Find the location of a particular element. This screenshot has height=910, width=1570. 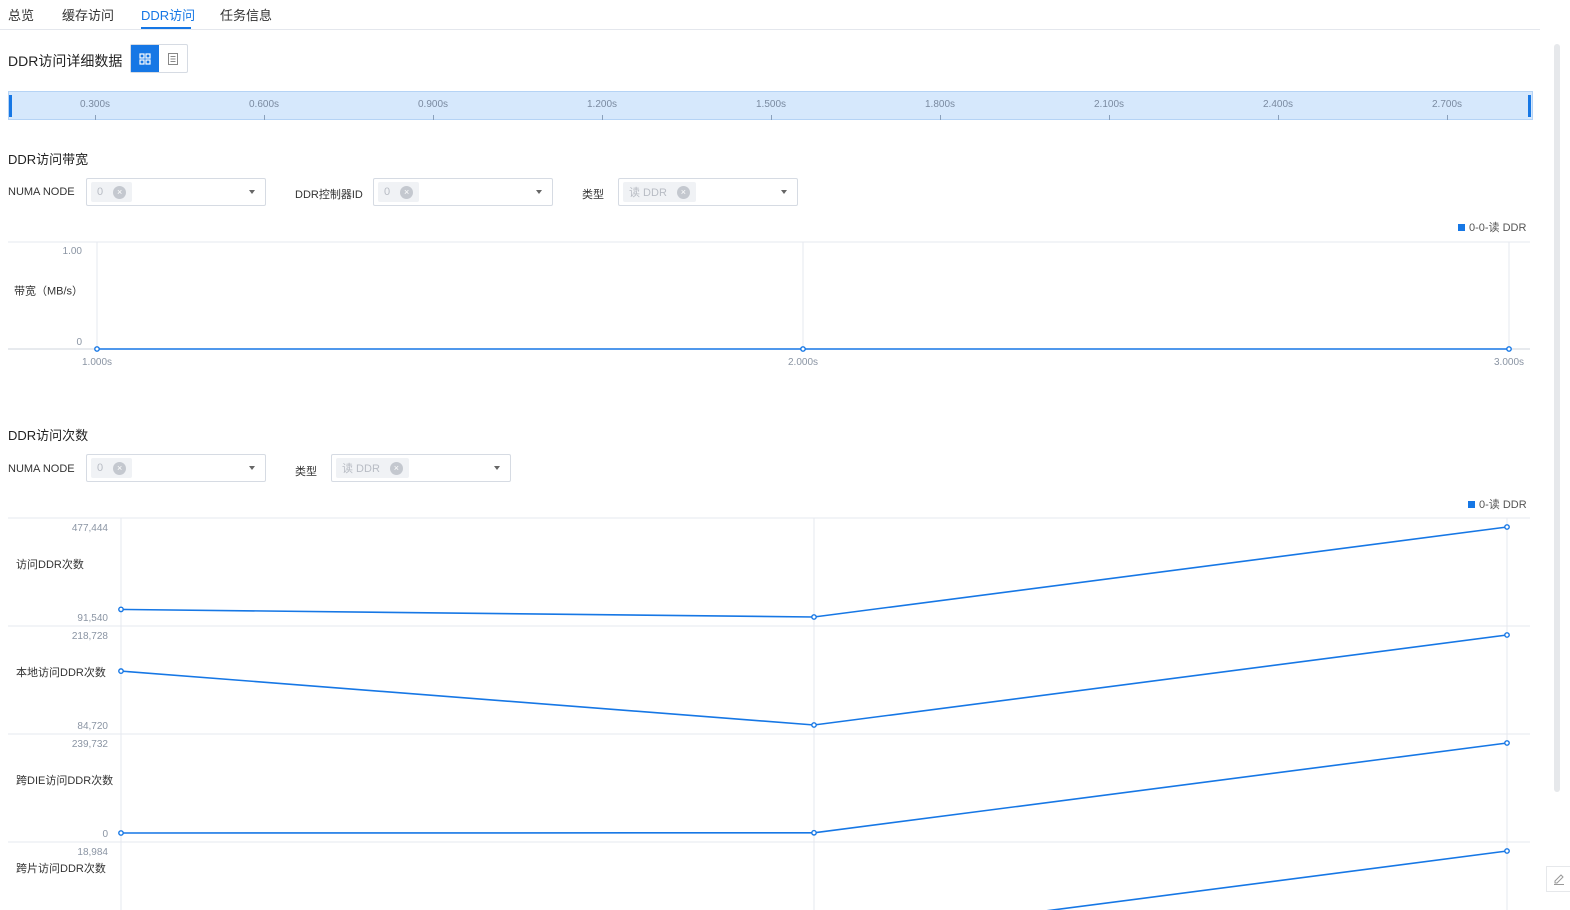

bw-type-value: 读 DDR is located at coordinates (648, 193).